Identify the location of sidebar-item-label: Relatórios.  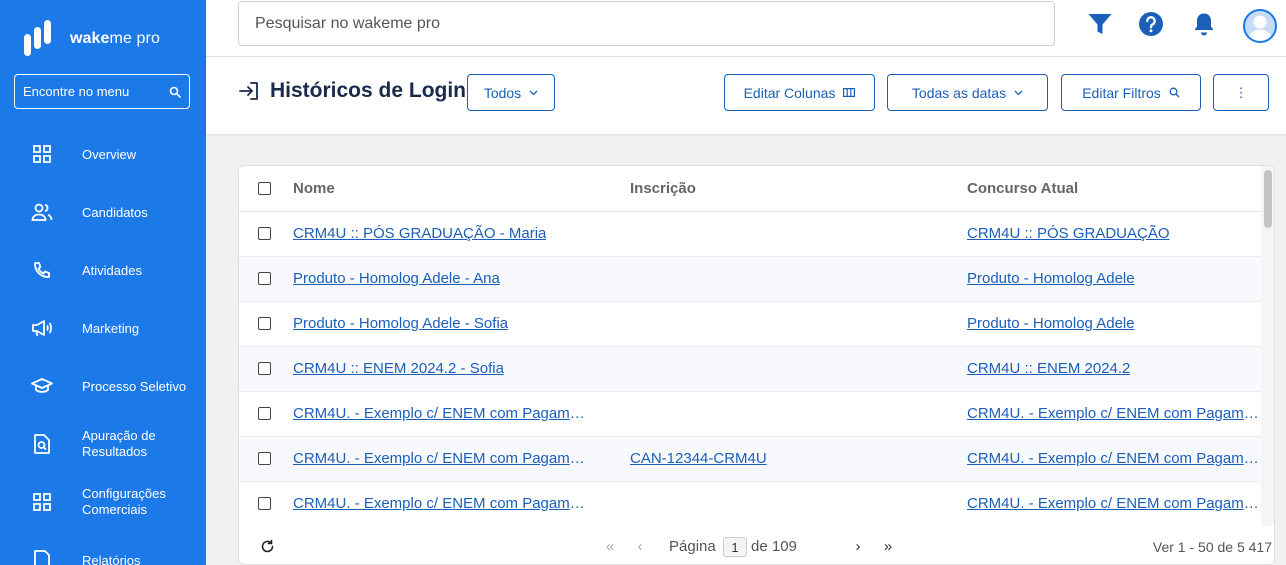
(111, 559).